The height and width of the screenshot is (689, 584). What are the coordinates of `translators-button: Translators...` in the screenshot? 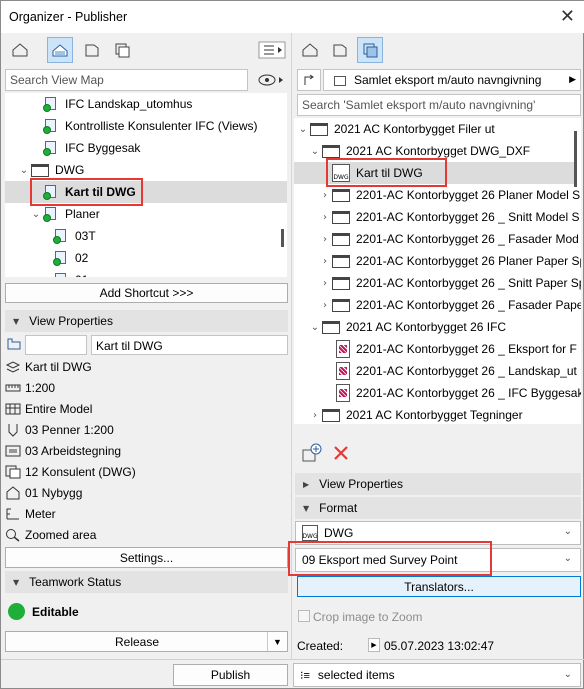 It's located at (439, 586).